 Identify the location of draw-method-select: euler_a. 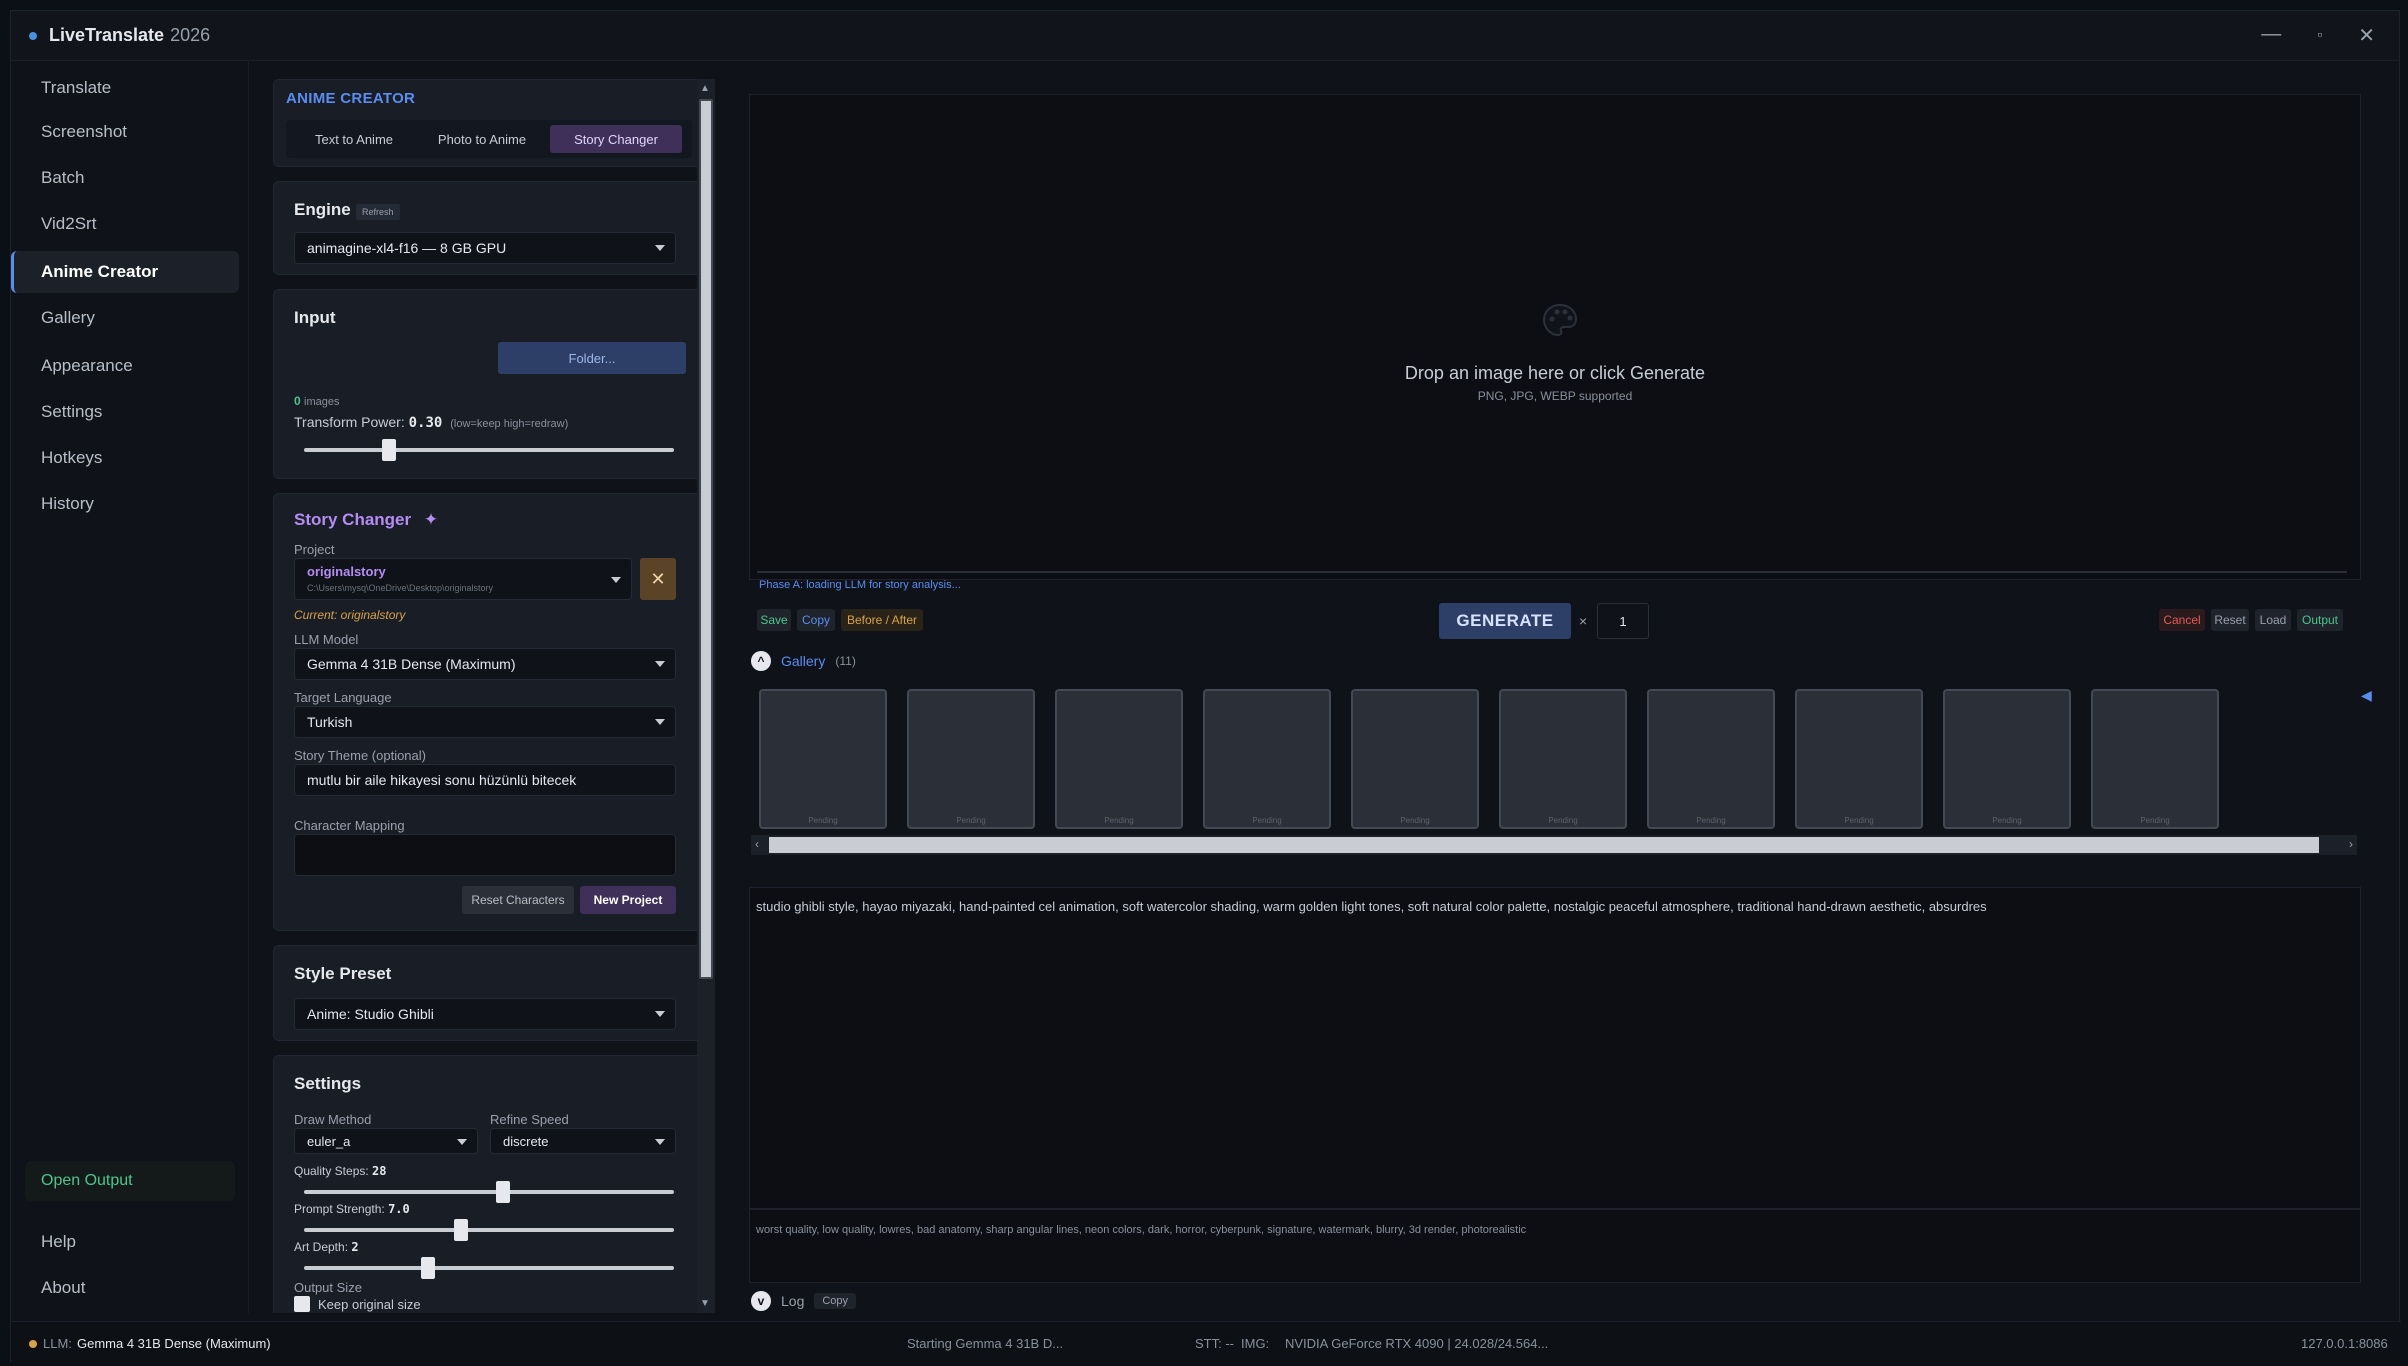
(386, 1141).